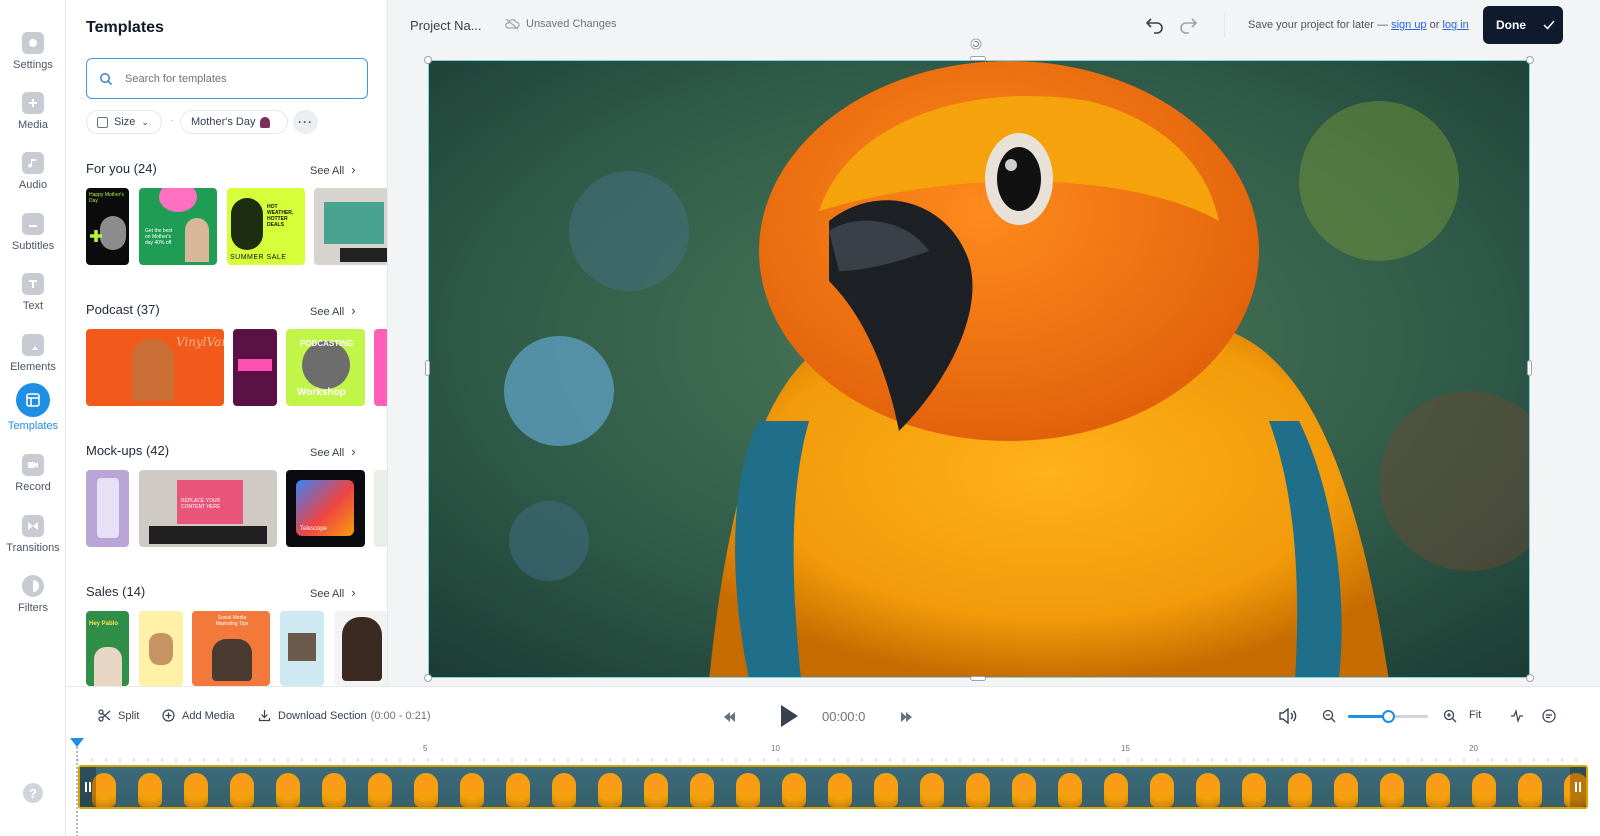  I want to click on add-media-button: Add Media, so click(198, 715).